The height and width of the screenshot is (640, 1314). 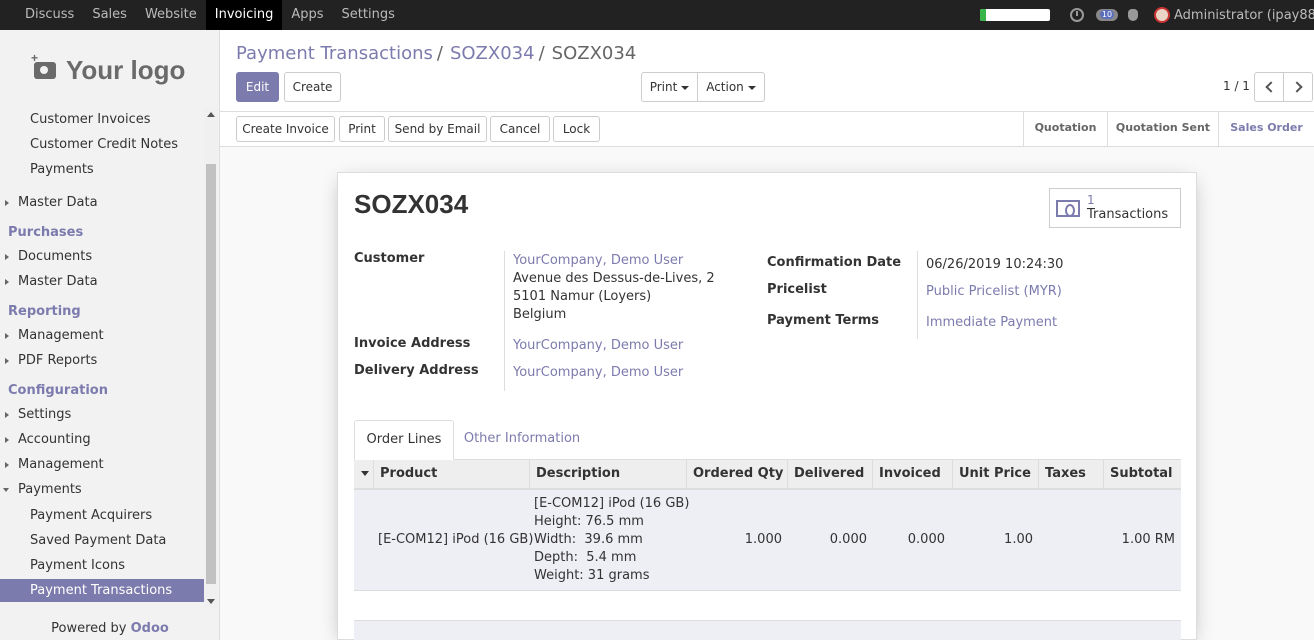 I want to click on delivery-address-link: YourCompany, Demo User, so click(x=598, y=372).